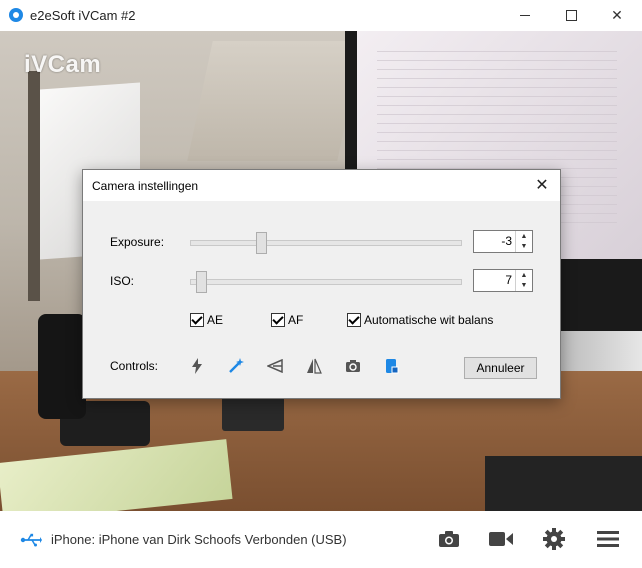 Image resolution: width=642 pixels, height=568 pixels. Describe the element at coordinates (31, 540) in the screenshot. I see `usb-icon` at that location.